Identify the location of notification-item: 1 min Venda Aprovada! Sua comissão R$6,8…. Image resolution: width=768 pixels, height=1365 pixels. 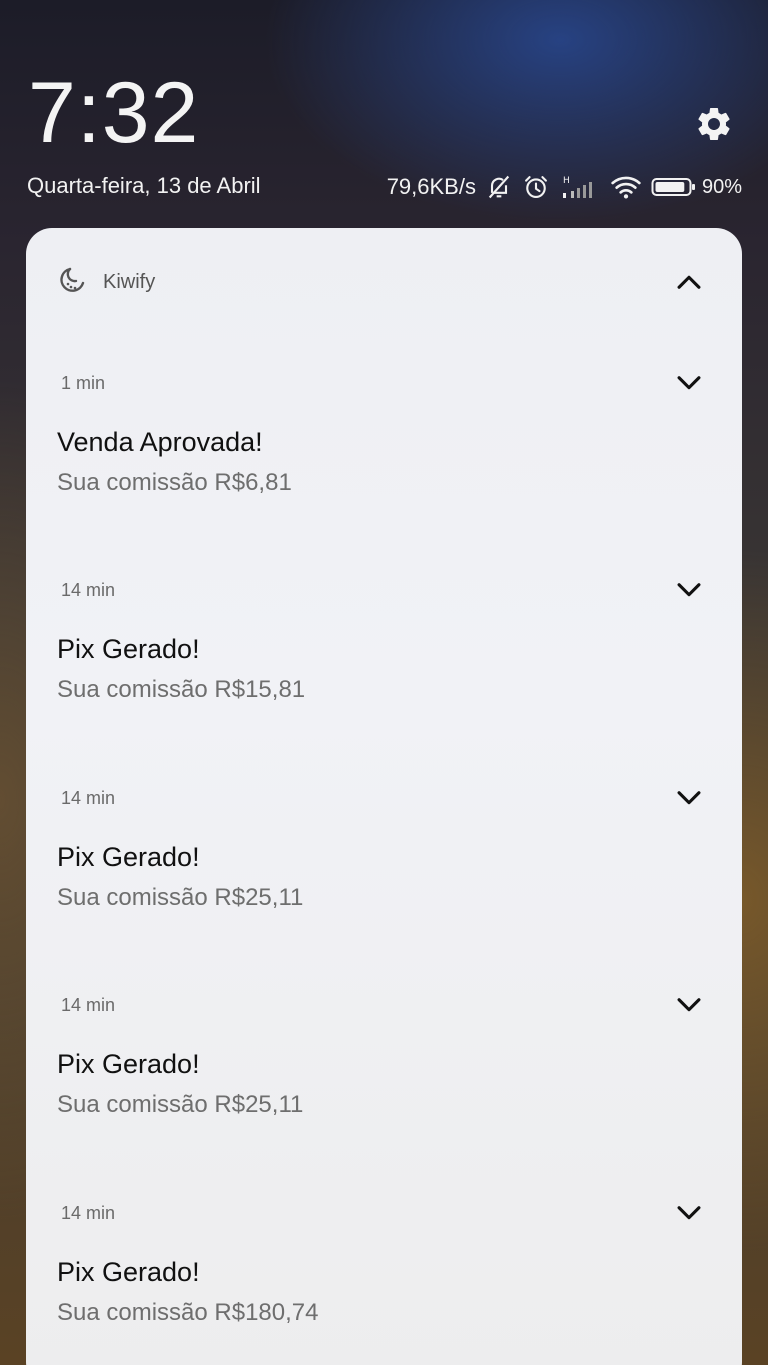
(384, 473).